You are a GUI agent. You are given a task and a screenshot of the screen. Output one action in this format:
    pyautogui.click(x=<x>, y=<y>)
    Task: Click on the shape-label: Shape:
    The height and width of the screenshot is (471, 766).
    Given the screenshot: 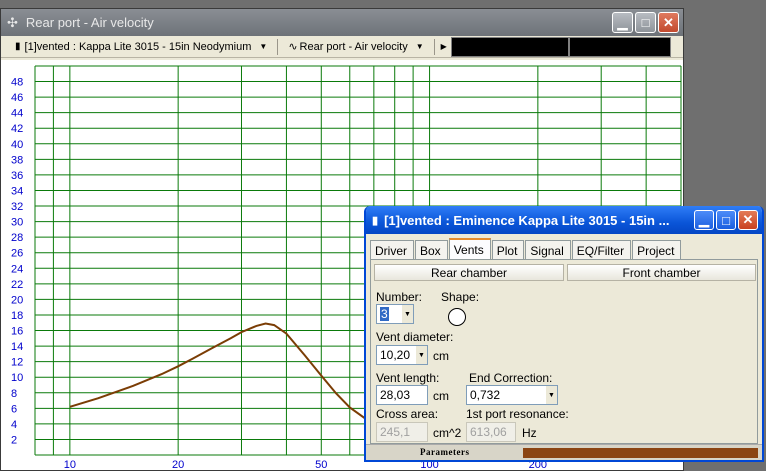 What is the action you would take?
    pyautogui.click(x=460, y=297)
    